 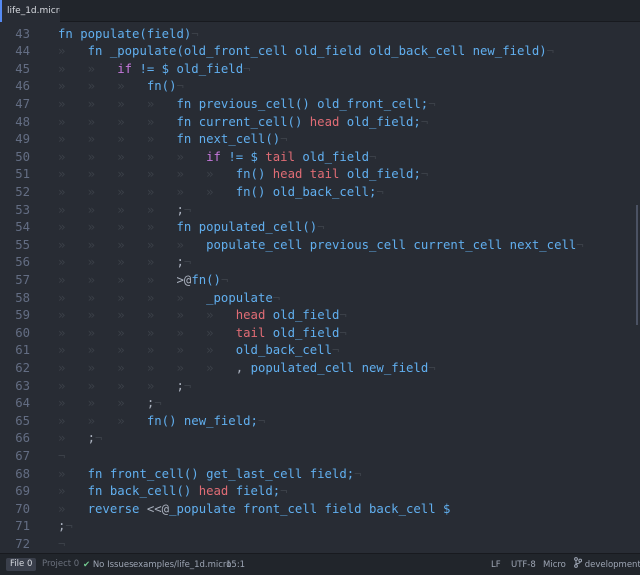 I want to click on line-number: 46, so click(x=22, y=86).